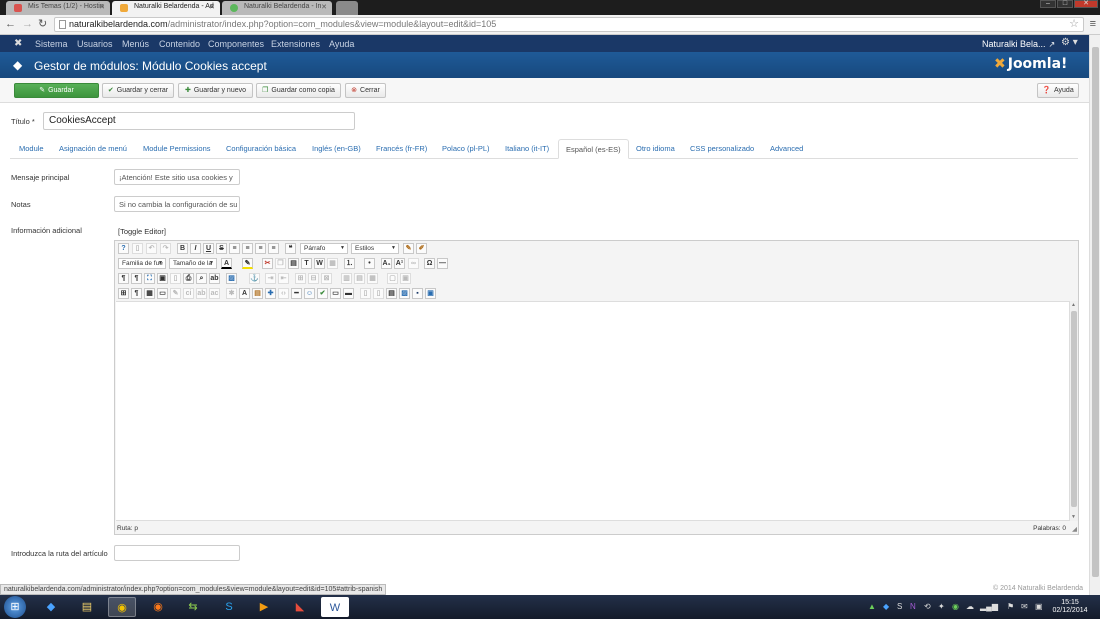 This screenshot has height=619, width=1100. Describe the element at coordinates (421, 248) in the screenshot. I see `cleanup-brush-icon: ✐` at that location.